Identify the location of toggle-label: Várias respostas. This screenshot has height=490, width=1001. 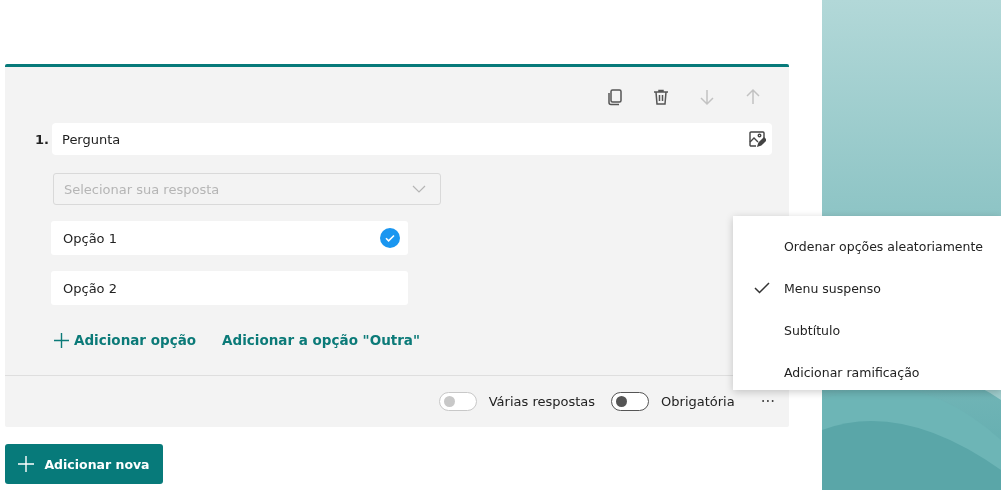
(542, 401).